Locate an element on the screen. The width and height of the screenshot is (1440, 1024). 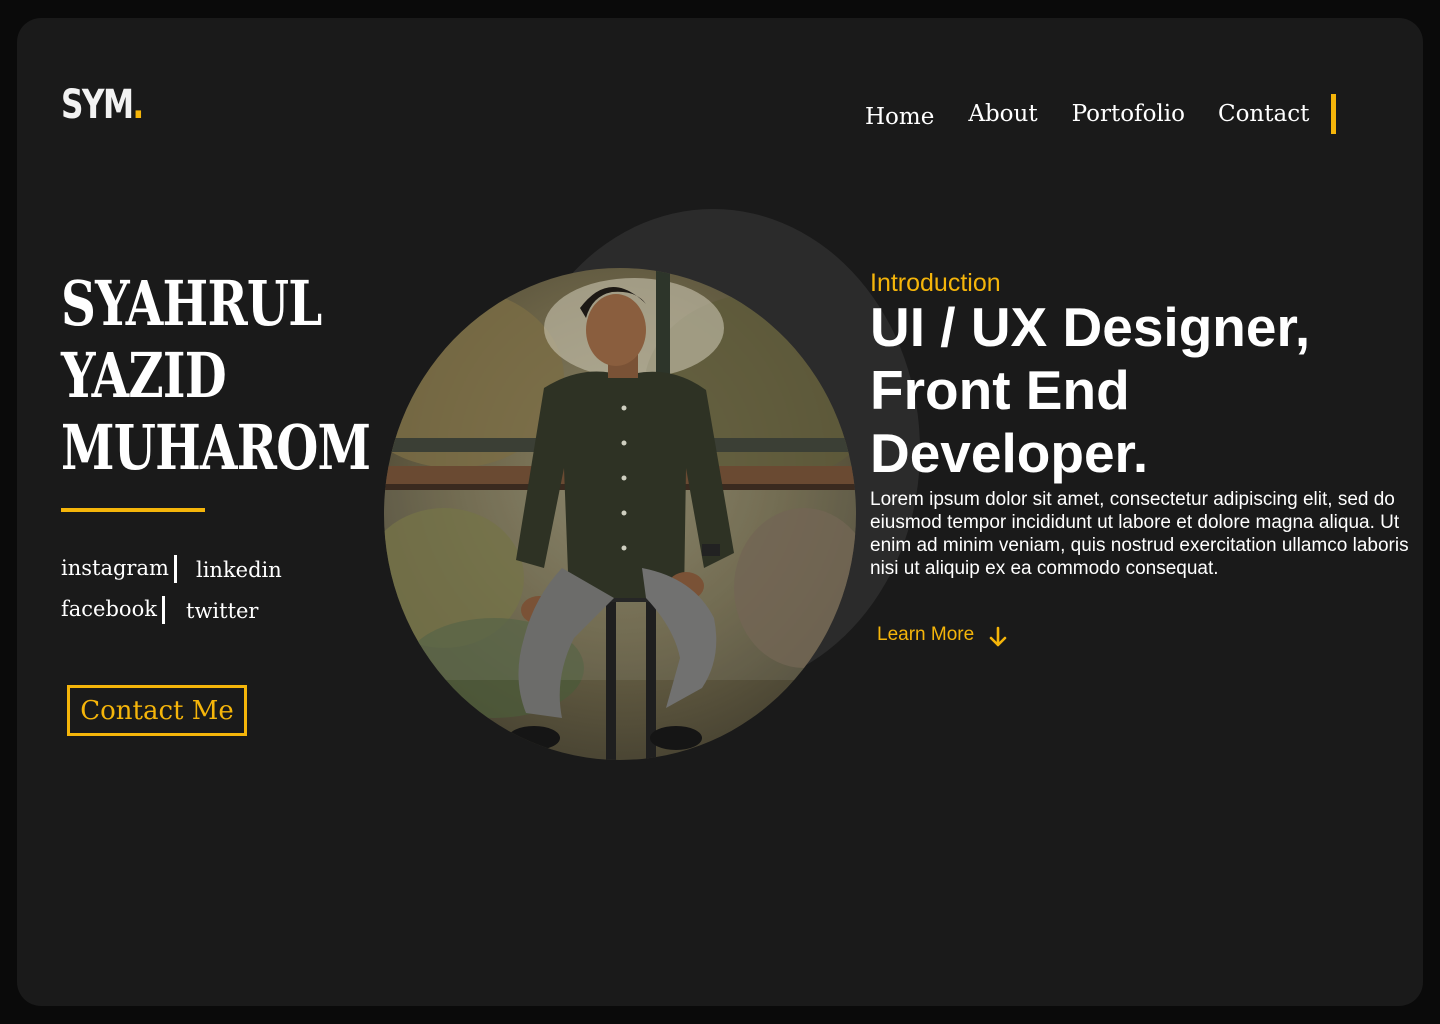
headline-line-1: UI / UX Designer, is located at coordinates (1090, 327).